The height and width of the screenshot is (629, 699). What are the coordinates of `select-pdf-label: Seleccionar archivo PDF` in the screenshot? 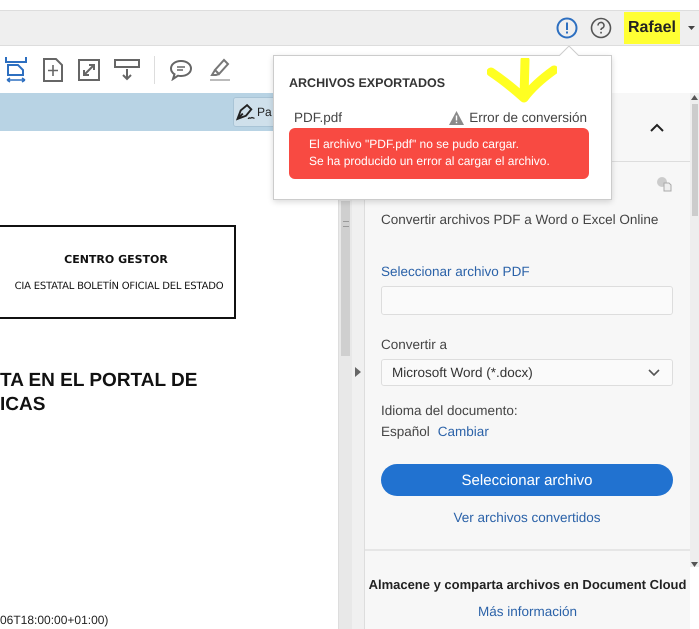 It's located at (456, 271).